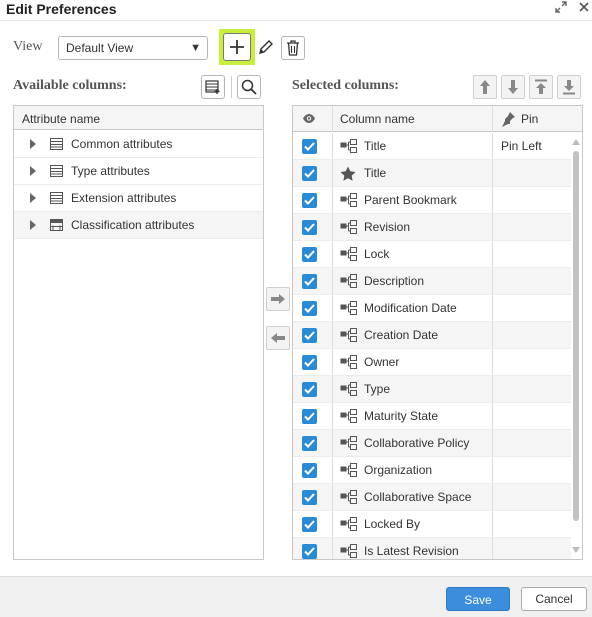 Image resolution: width=592 pixels, height=617 pixels. Describe the element at coordinates (348, 175) in the screenshot. I see `star-icon` at that location.